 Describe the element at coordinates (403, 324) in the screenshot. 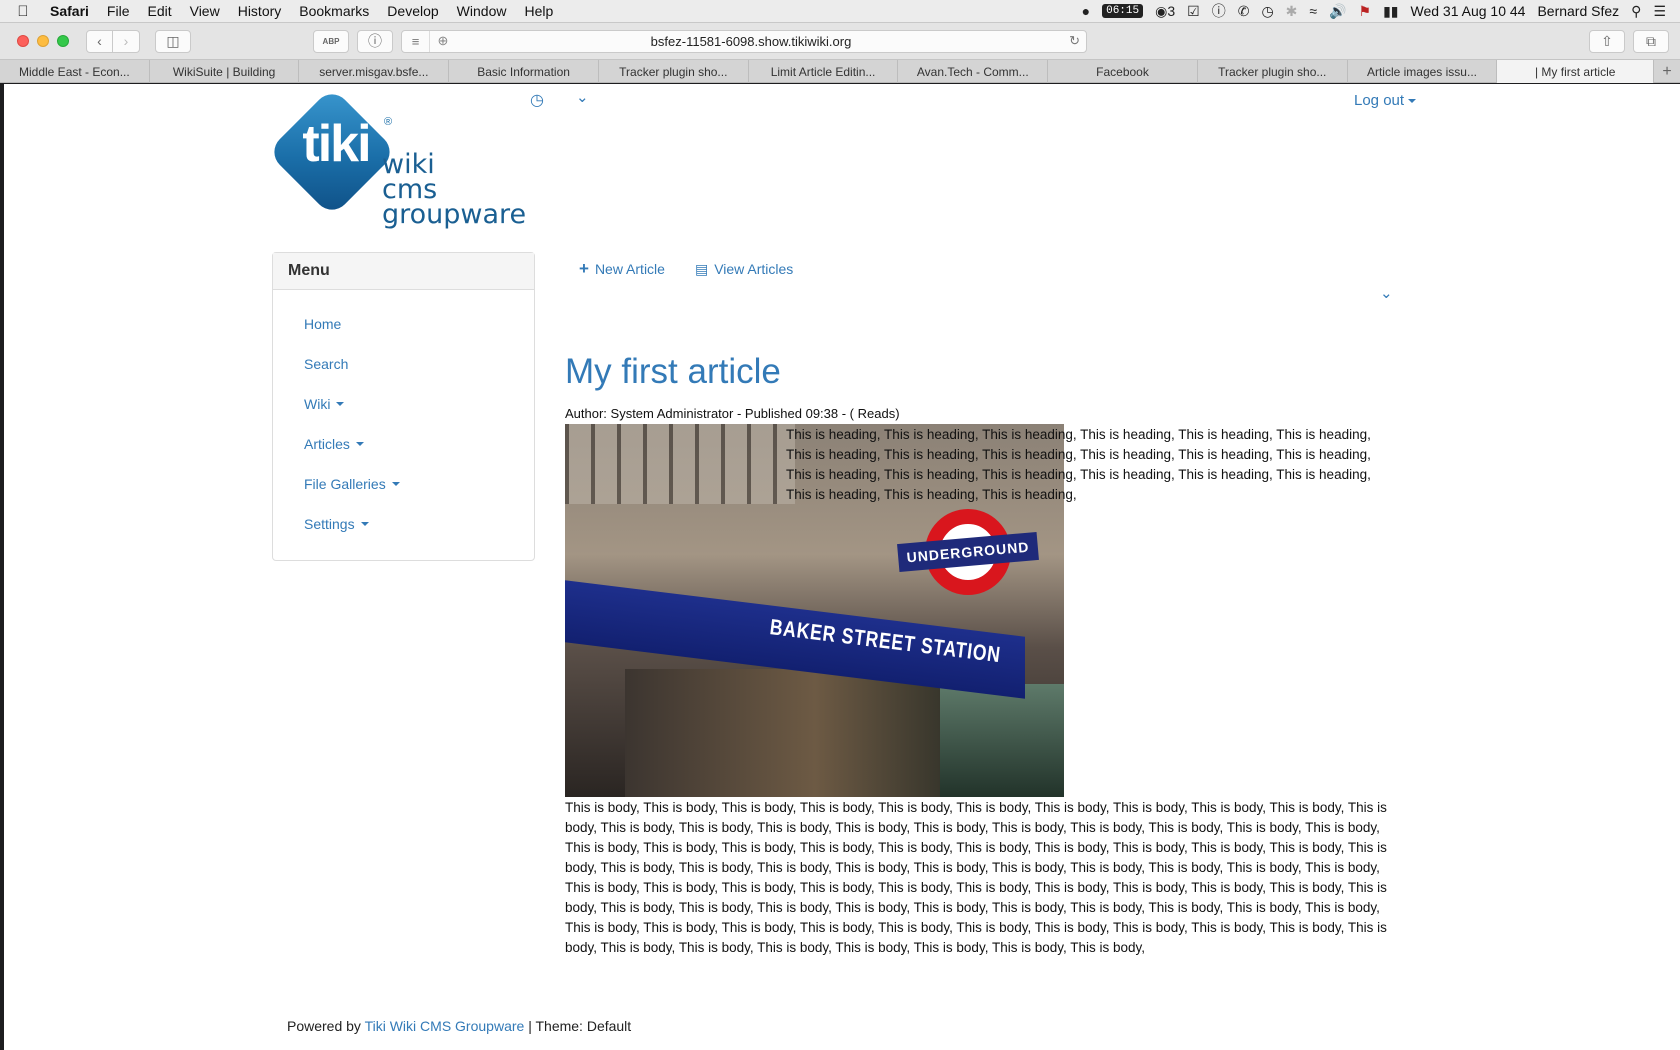

I see `menu-item-home: Home` at that location.